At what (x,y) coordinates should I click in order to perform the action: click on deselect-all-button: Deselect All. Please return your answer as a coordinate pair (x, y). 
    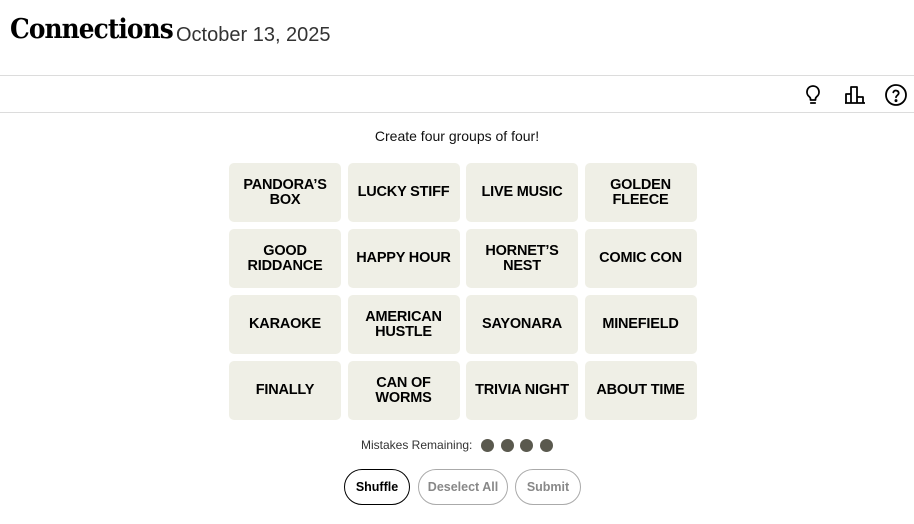
    Looking at the image, I should click on (463, 487).